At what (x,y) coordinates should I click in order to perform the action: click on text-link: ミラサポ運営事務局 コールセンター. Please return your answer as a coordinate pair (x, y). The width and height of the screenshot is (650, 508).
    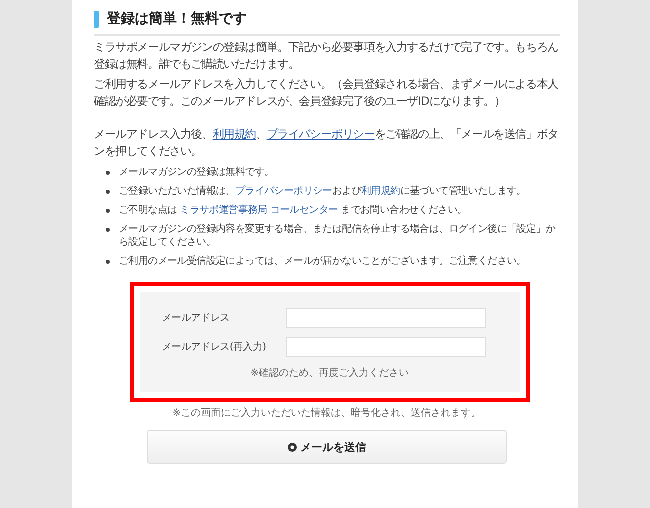
    Looking at the image, I should click on (259, 210).